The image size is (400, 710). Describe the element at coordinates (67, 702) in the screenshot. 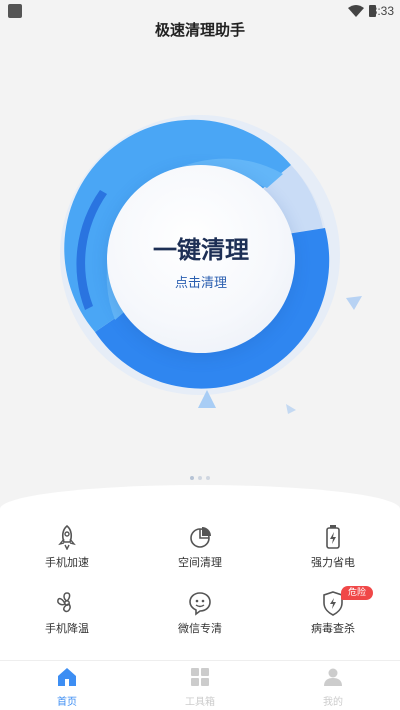

I see `tab-label: 首页` at that location.